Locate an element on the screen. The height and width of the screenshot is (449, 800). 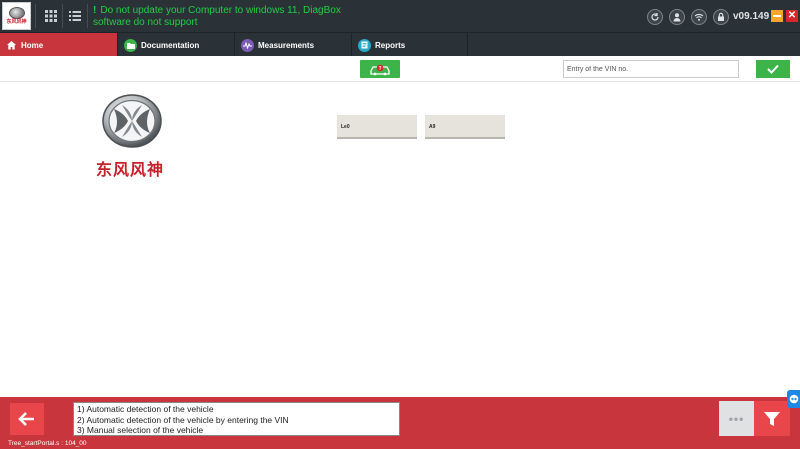
instruction-line: 1) Automatic detection of the vehicle is located at coordinates (145, 409).